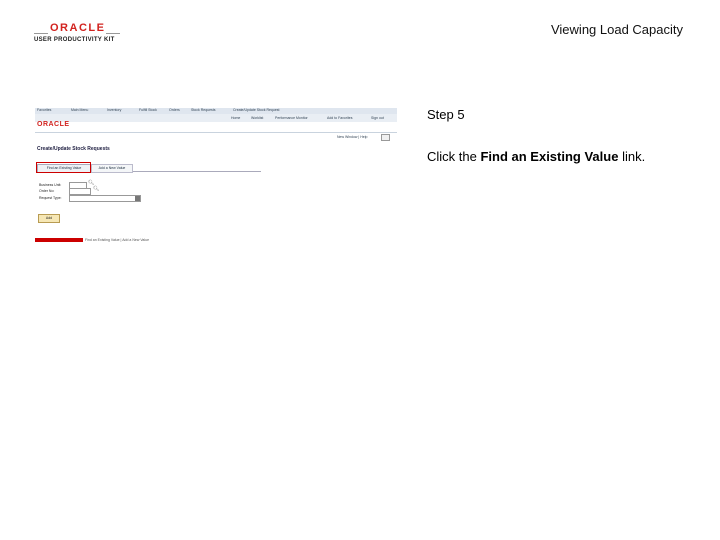  What do you see at coordinates (339, 118) in the screenshot?
I see `menu-favorites: Add to Favorites` at bounding box center [339, 118].